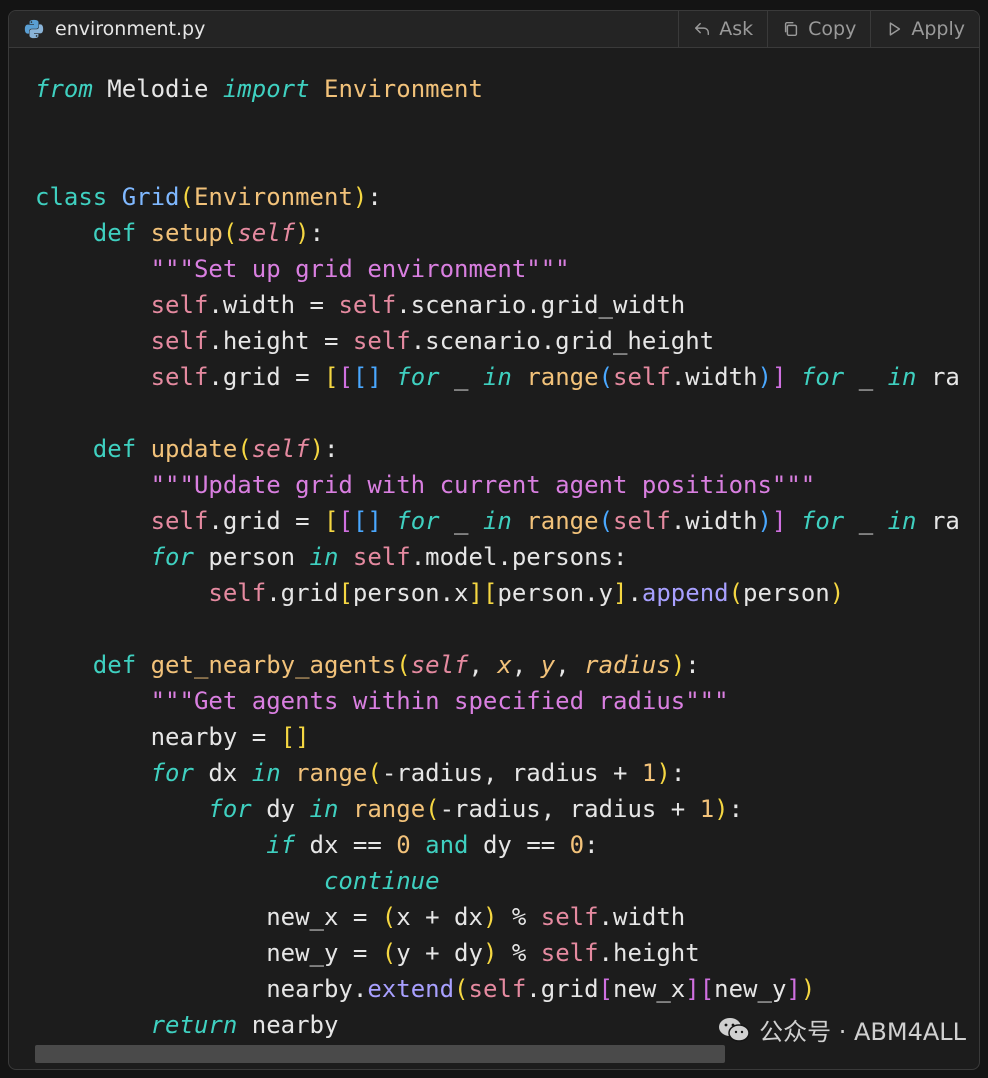  I want to click on code-line: """Get agents within specified radius""", so click(439, 701).